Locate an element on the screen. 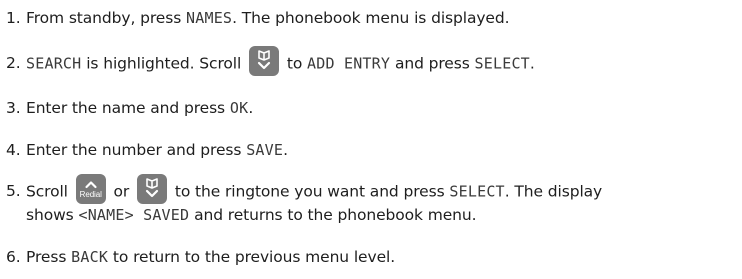  lcd-label-name-saved: <NAME> SAVED is located at coordinates (134, 215).